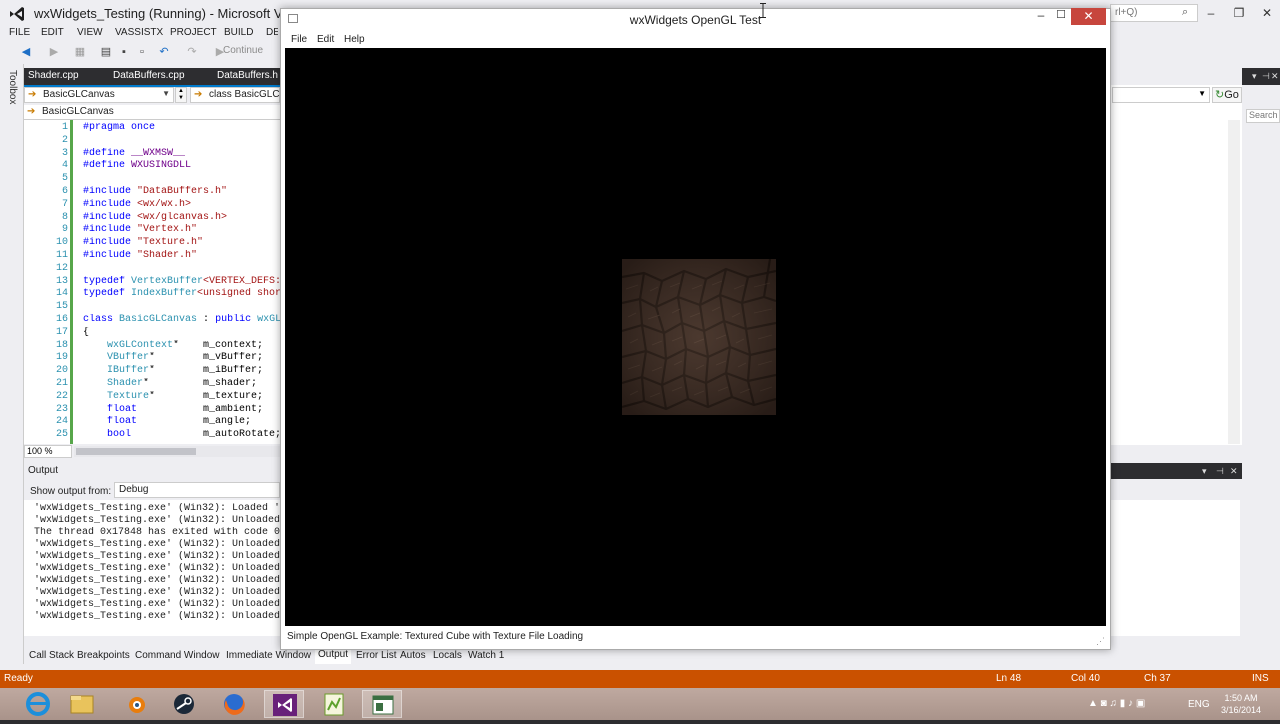 The image size is (1280, 724). Describe the element at coordinates (299, 39) in the screenshot. I see `menu-file: File` at that location.